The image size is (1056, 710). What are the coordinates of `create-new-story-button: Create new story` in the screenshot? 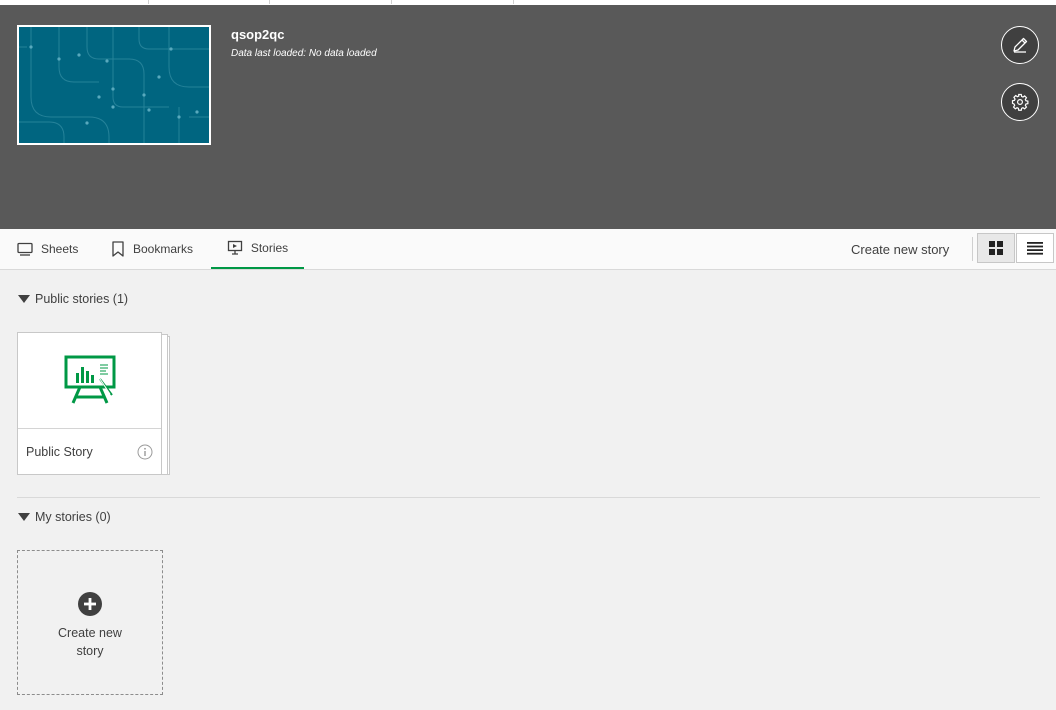 It's located at (900, 249).